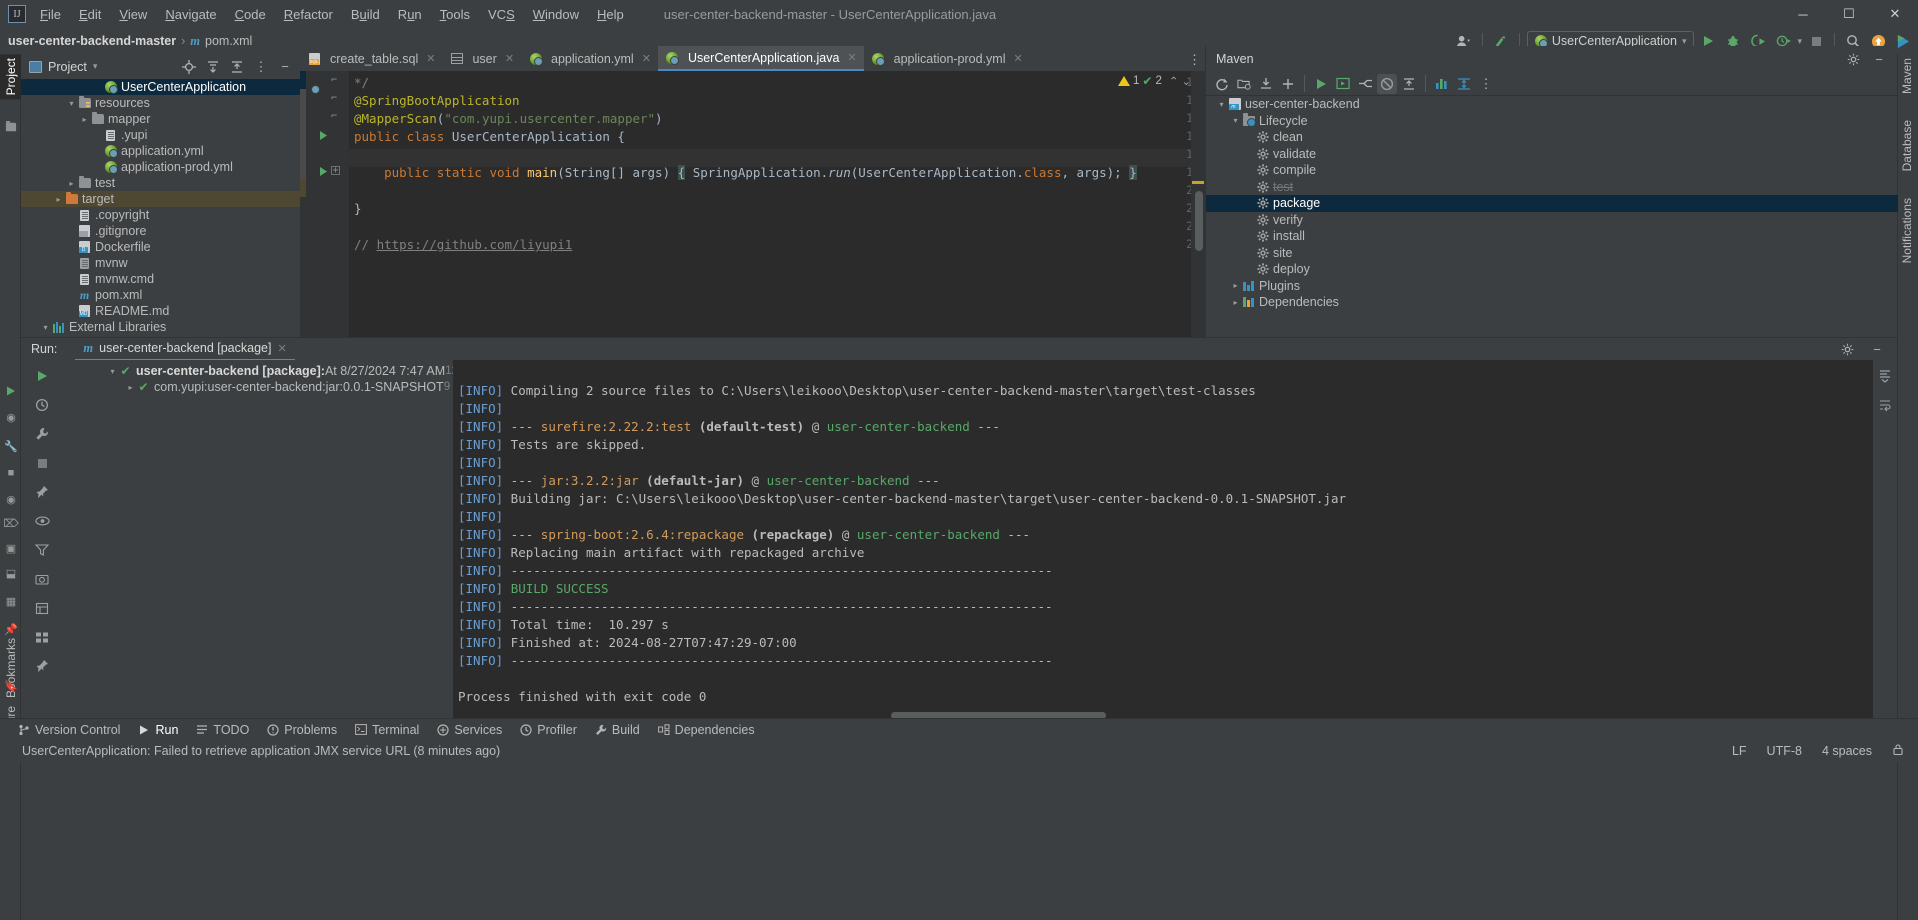  Describe the element at coordinates (281, 348) in the screenshot. I see `close-icon: ✕` at that location.